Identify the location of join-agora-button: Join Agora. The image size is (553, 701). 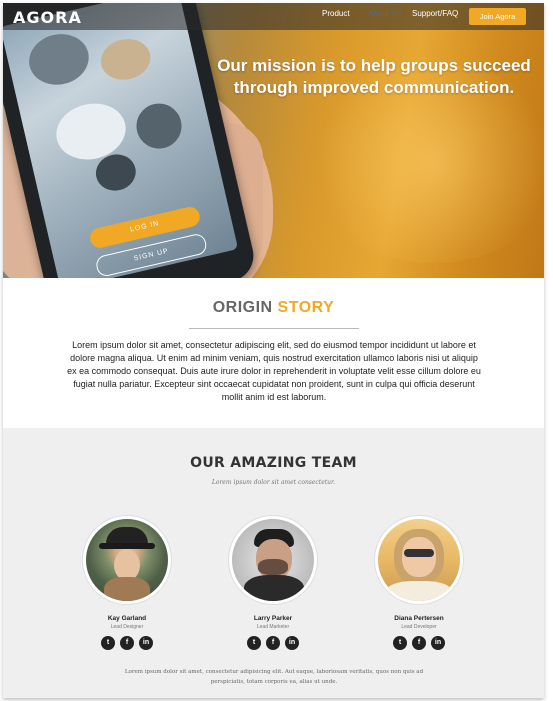
(497, 16).